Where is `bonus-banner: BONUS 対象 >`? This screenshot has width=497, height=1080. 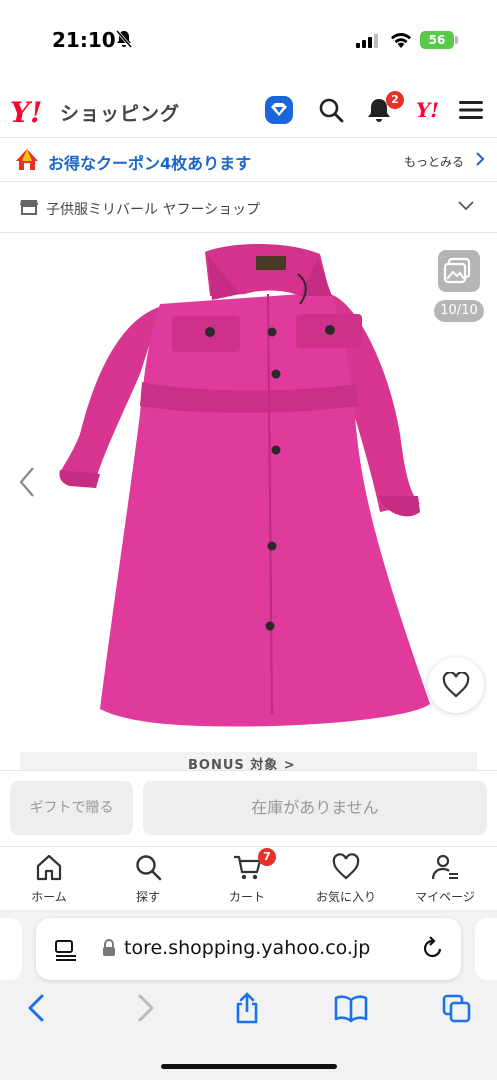
bonus-banner: BONUS 対象 > is located at coordinates (248, 761).